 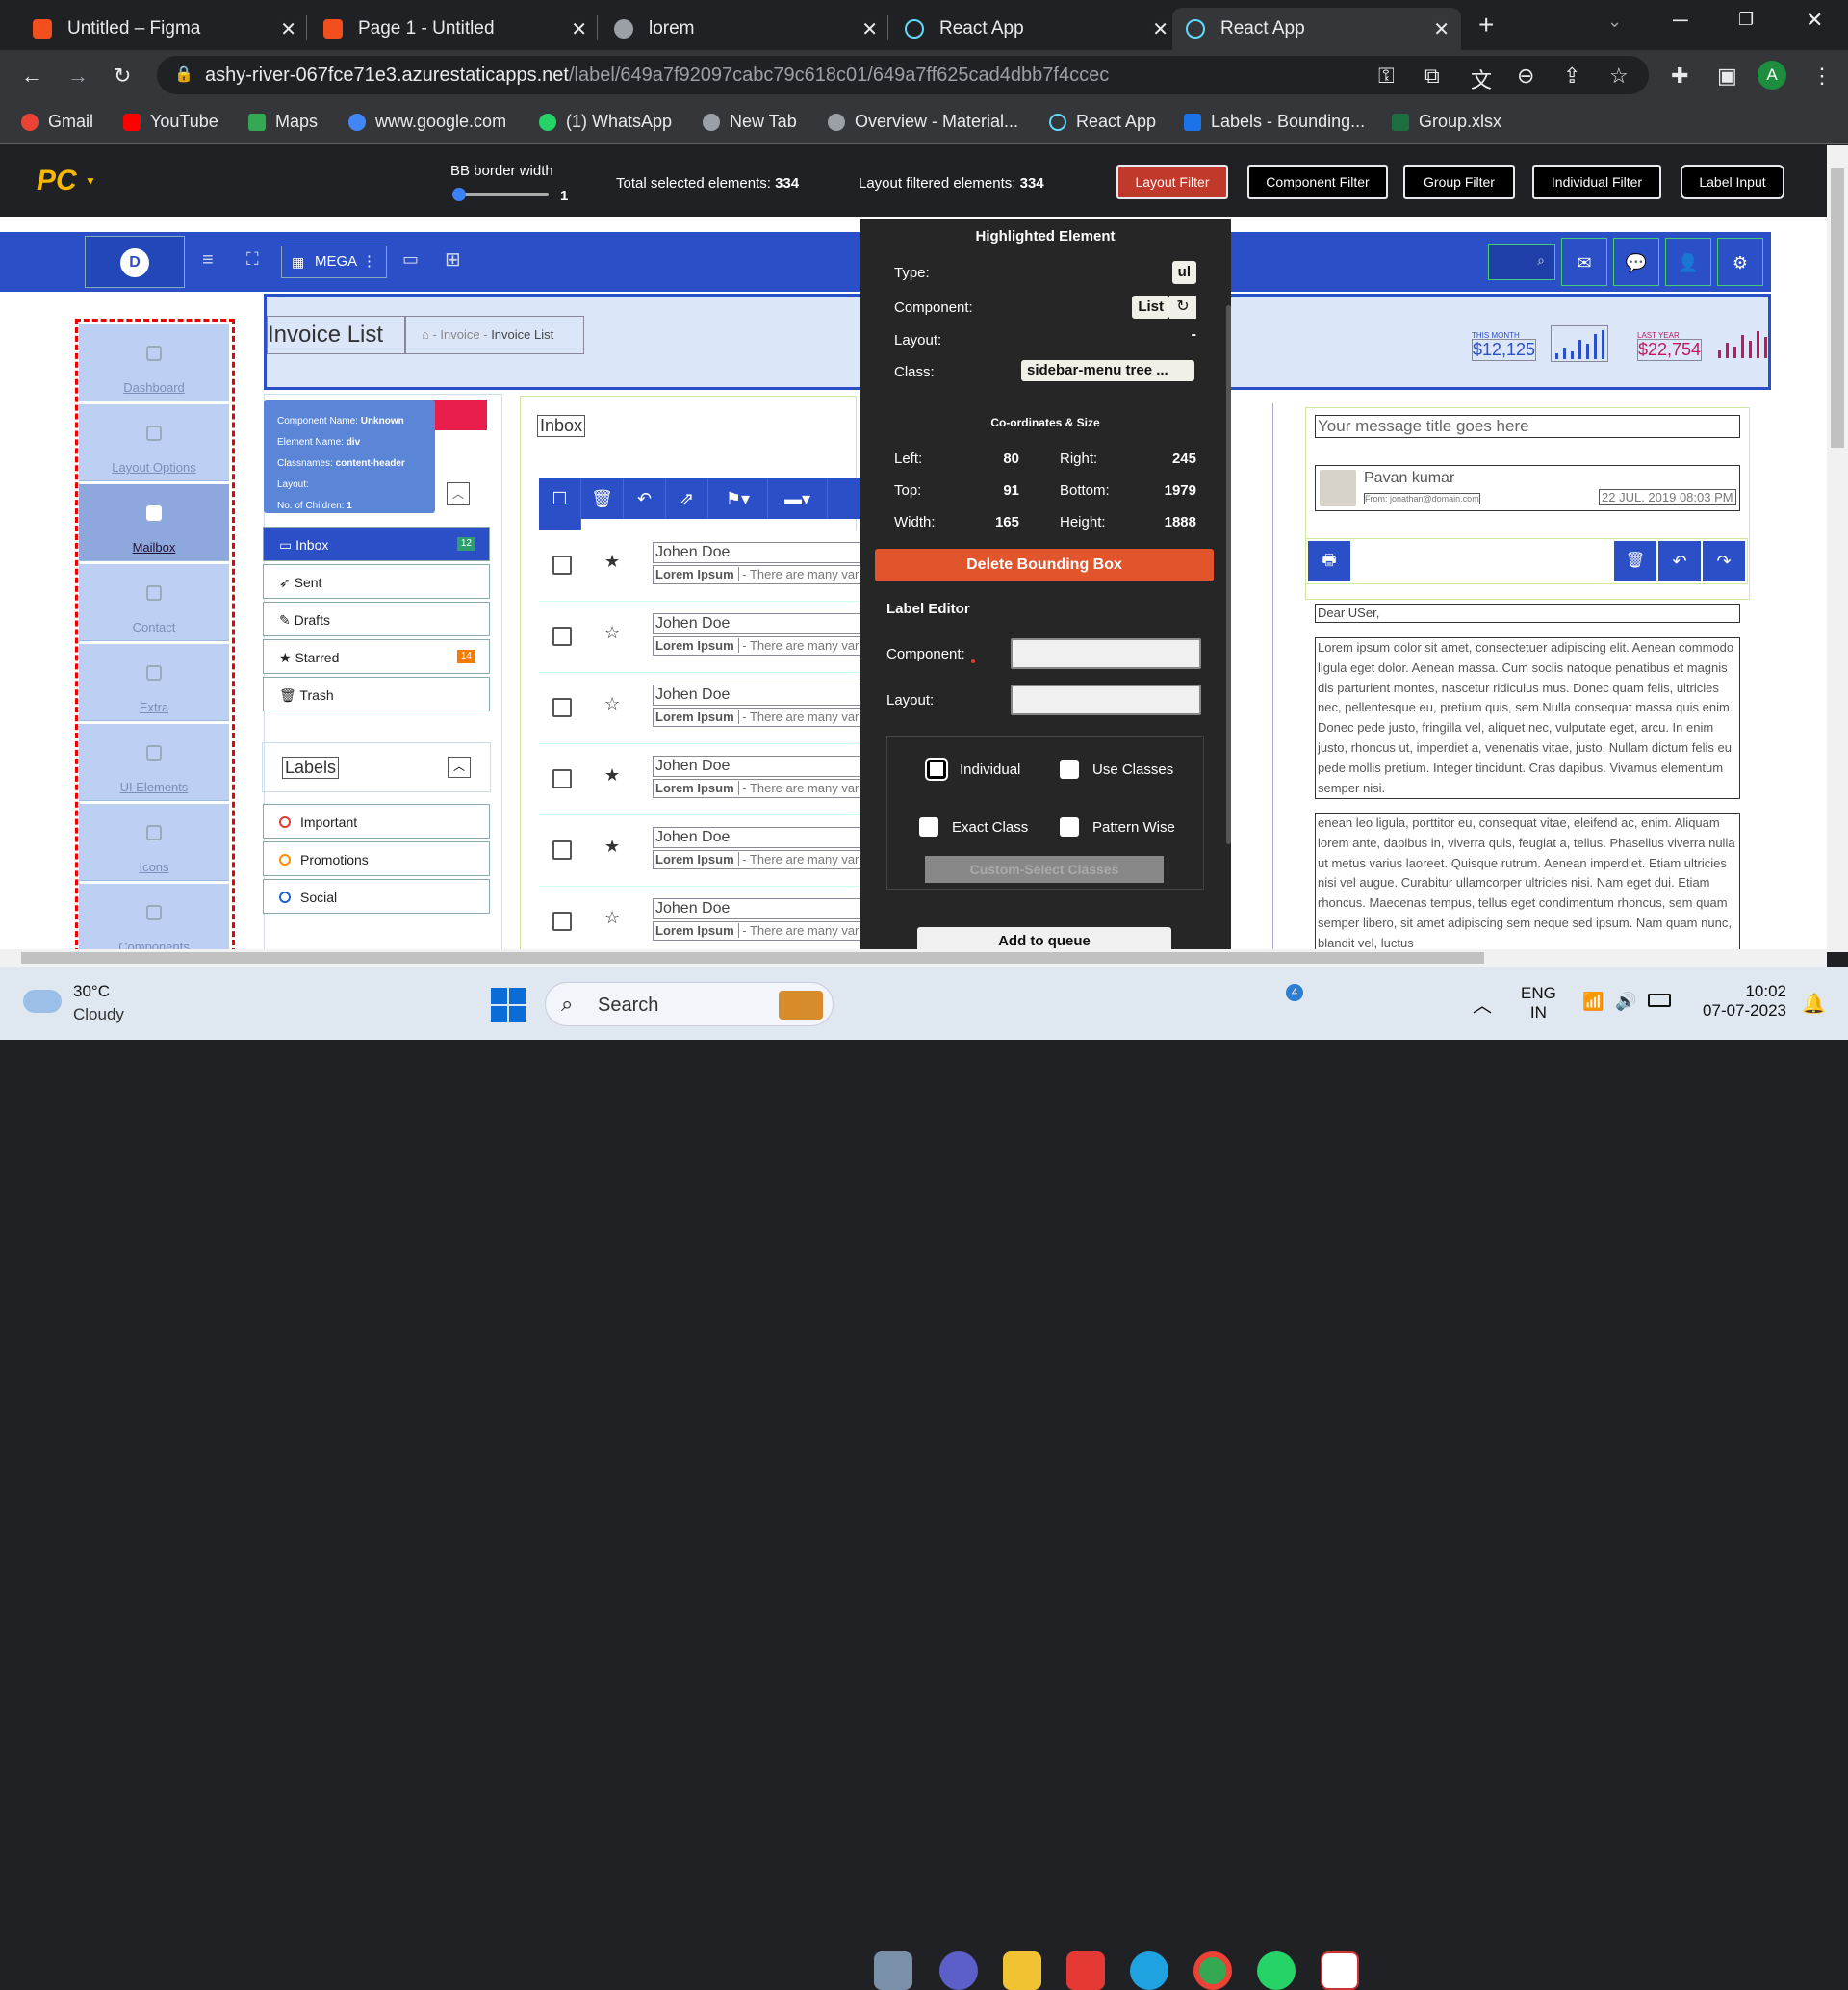 What do you see at coordinates (458, 493) in the screenshot?
I see `collapse-folders-button: ︿` at bounding box center [458, 493].